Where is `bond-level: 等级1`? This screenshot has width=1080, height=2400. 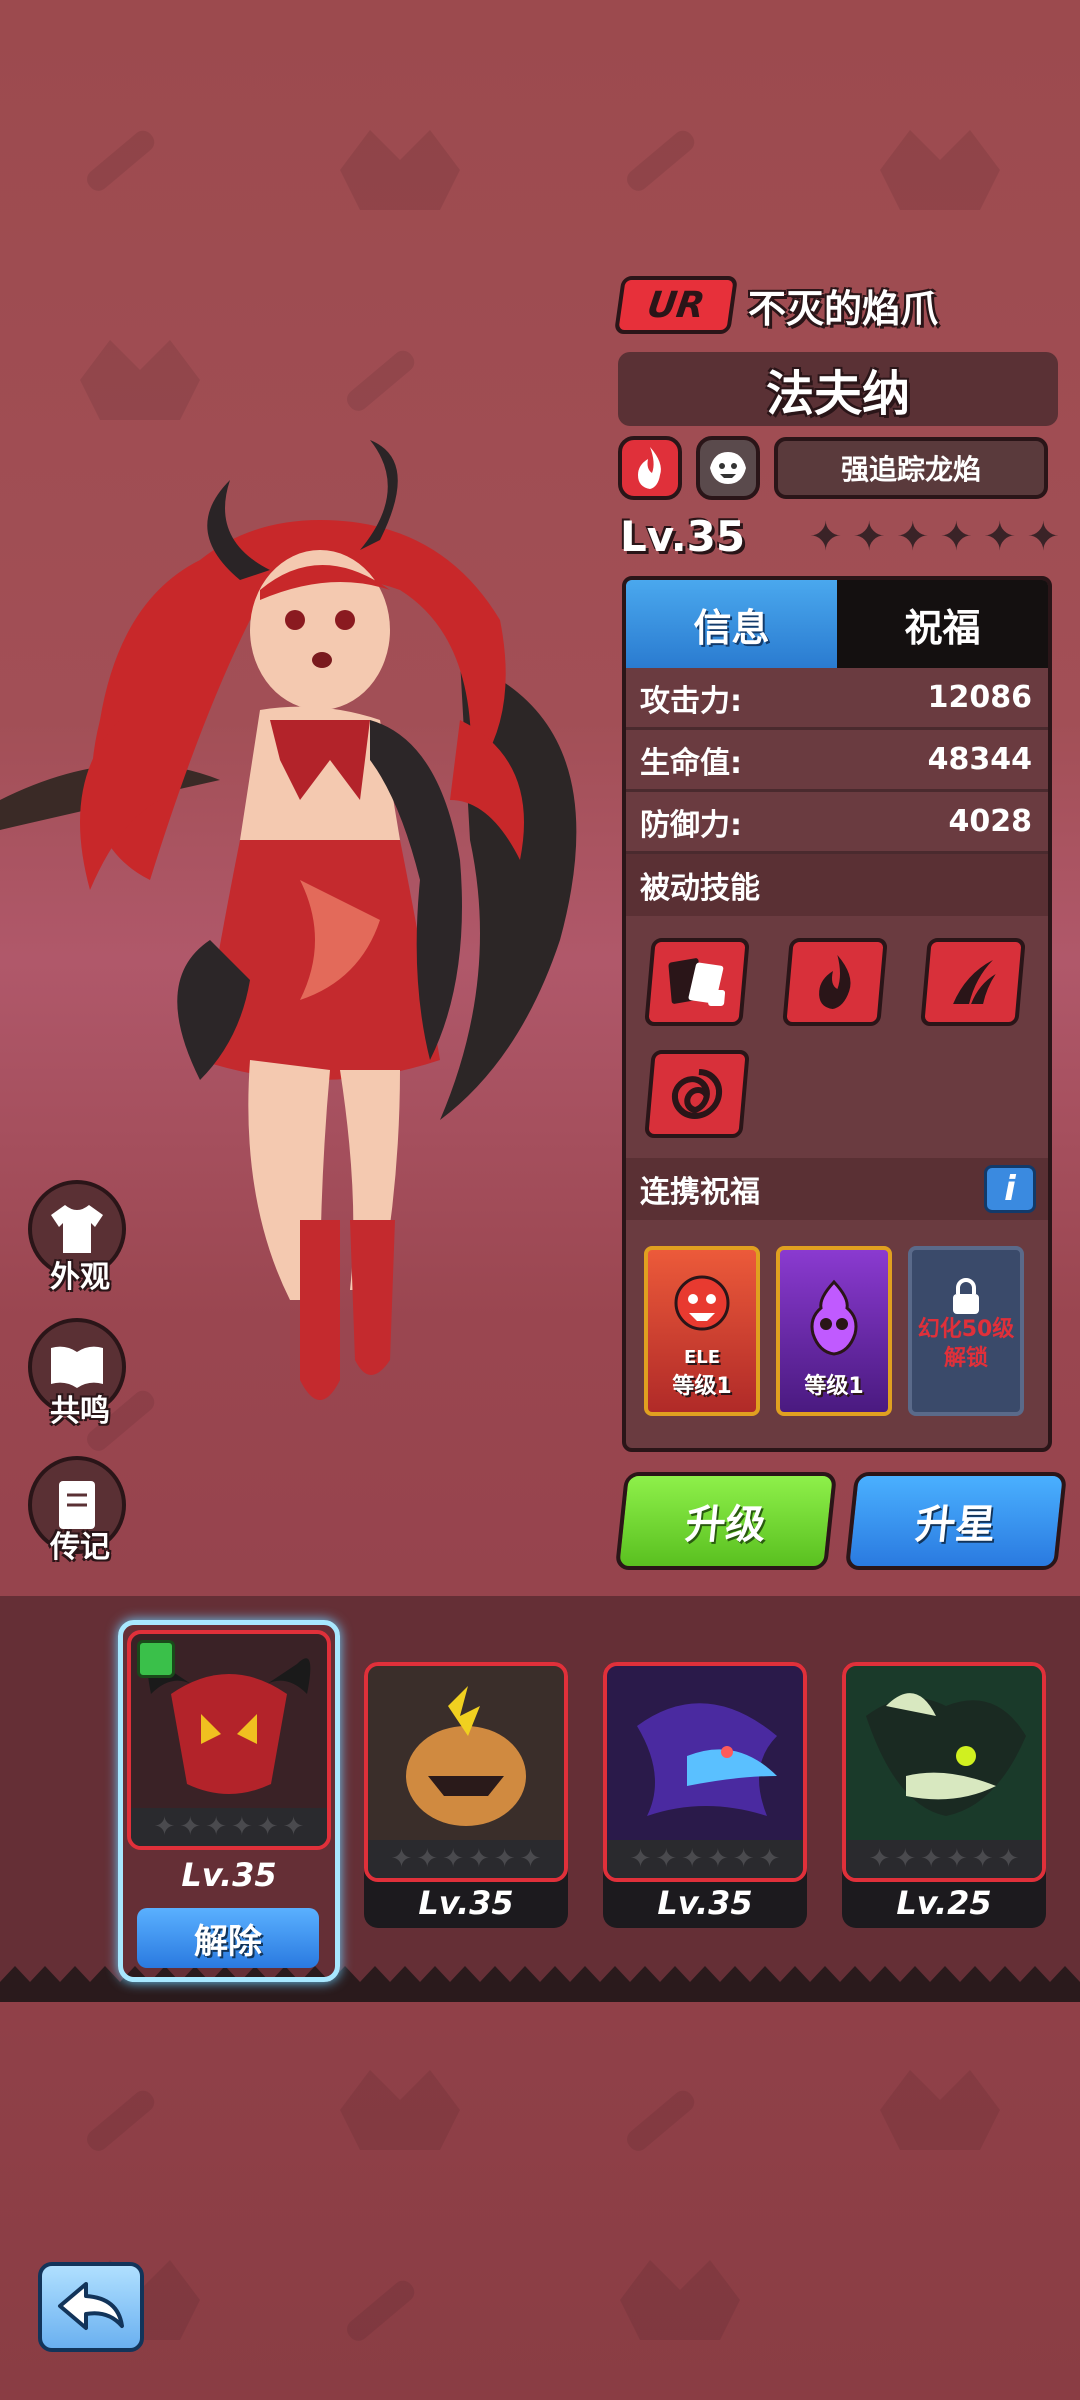 bond-level: 等级1 is located at coordinates (834, 1386).